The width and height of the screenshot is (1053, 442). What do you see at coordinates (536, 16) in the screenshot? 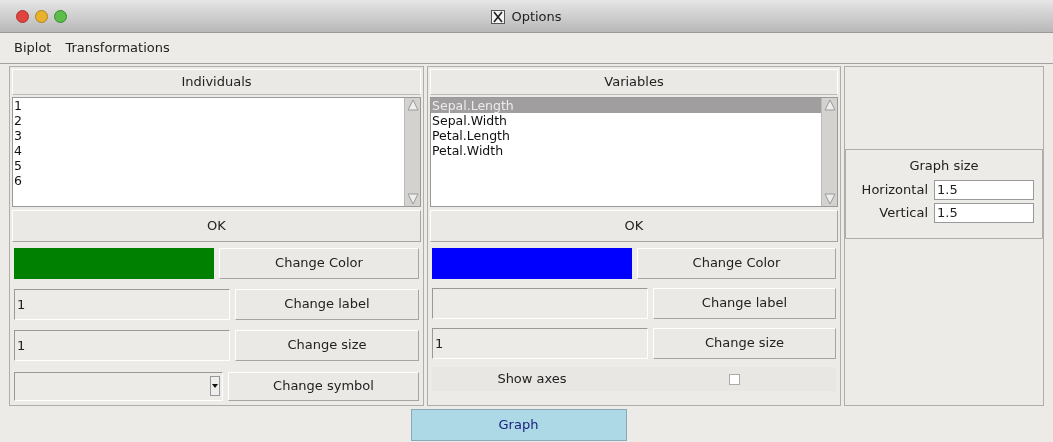
I see `window-title: Options` at bounding box center [536, 16].